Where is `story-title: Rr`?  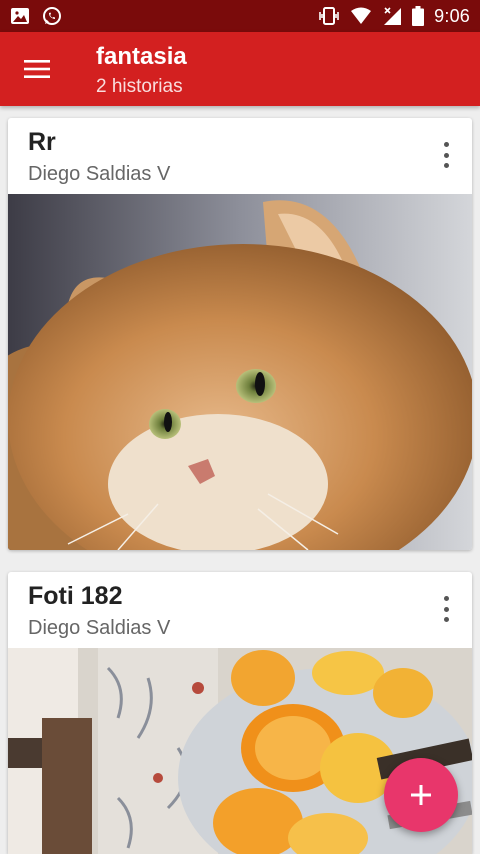 story-title: Rr is located at coordinates (42, 142).